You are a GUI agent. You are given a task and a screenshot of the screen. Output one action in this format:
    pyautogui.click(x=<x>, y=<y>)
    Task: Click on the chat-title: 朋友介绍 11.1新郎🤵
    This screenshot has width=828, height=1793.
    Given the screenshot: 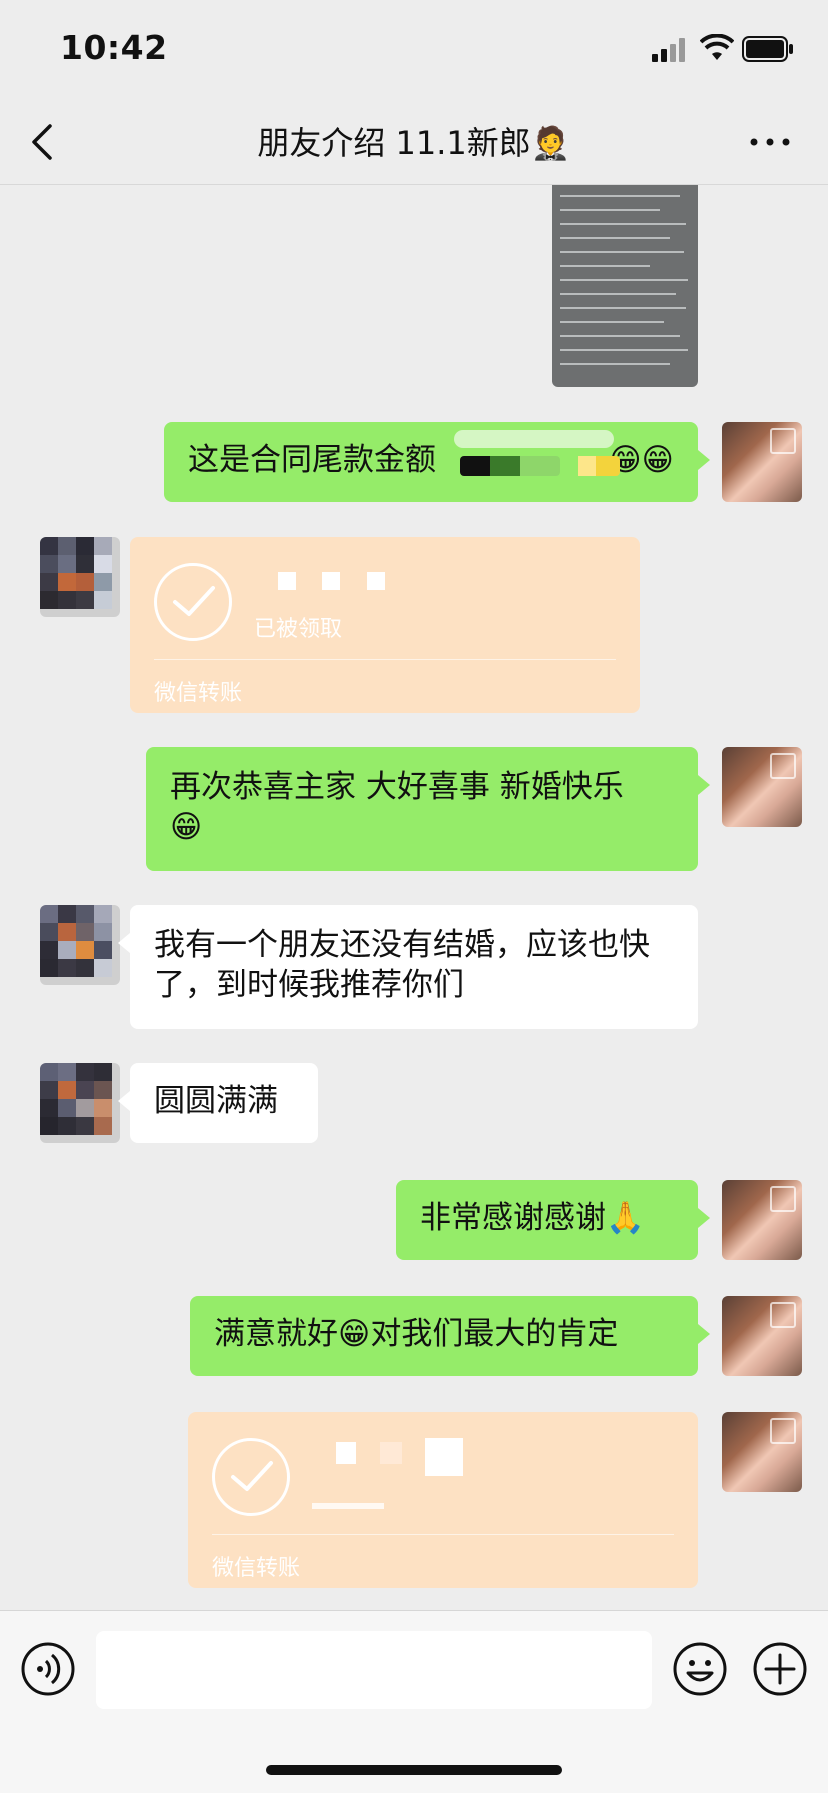 What is the action you would take?
    pyautogui.click(x=414, y=141)
    